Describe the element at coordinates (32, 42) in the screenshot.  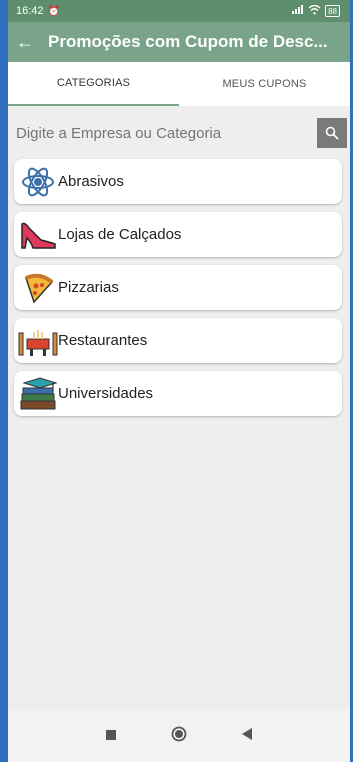
I see `back-arrow-icon: ←` at that location.